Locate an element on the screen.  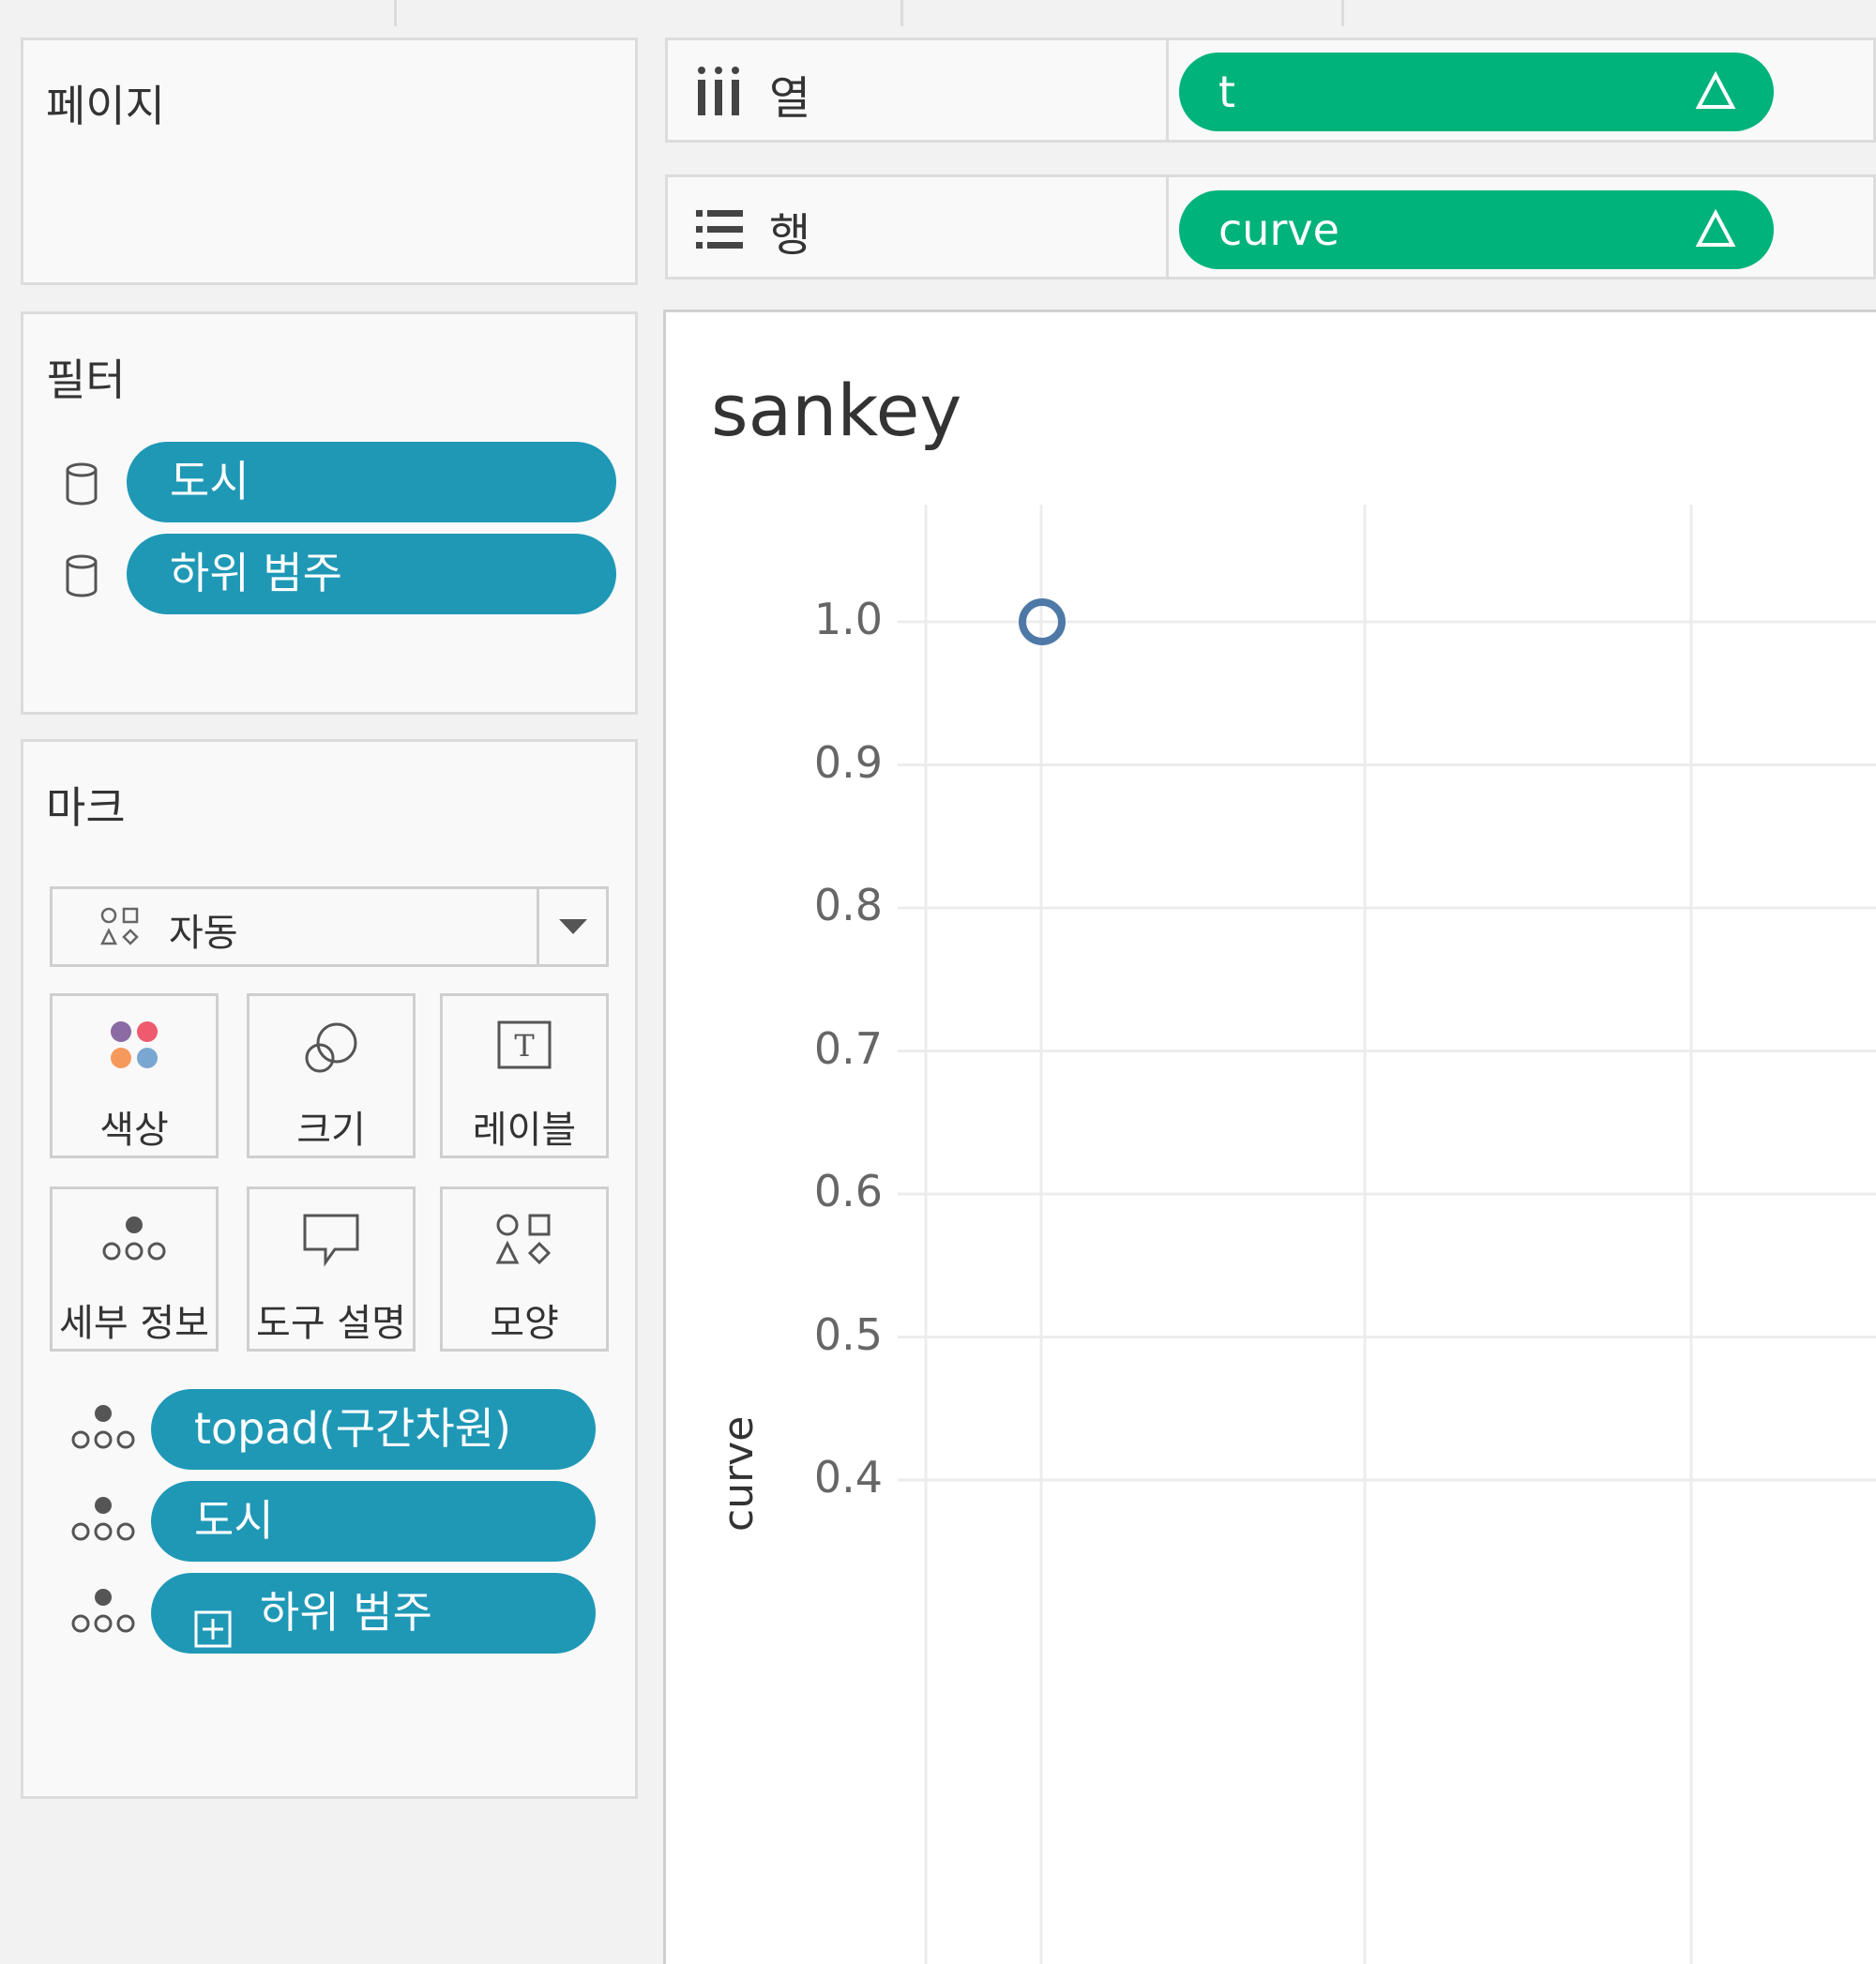
dropdown-divider is located at coordinates (538, 927).